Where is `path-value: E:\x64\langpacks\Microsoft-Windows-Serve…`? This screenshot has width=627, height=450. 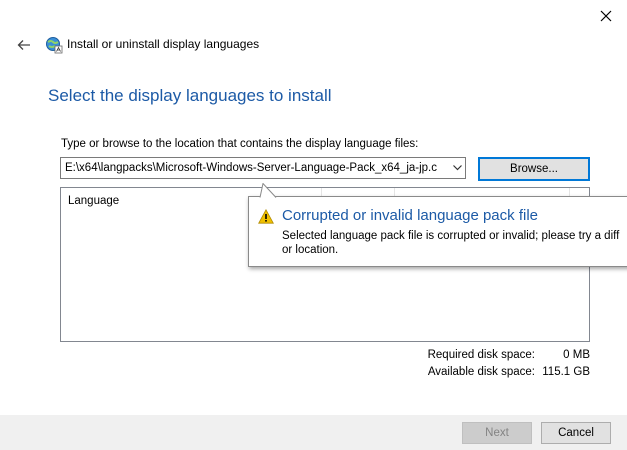 path-value: E:\x64\langpacks\Microsoft-Windows-Serve… is located at coordinates (251, 168).